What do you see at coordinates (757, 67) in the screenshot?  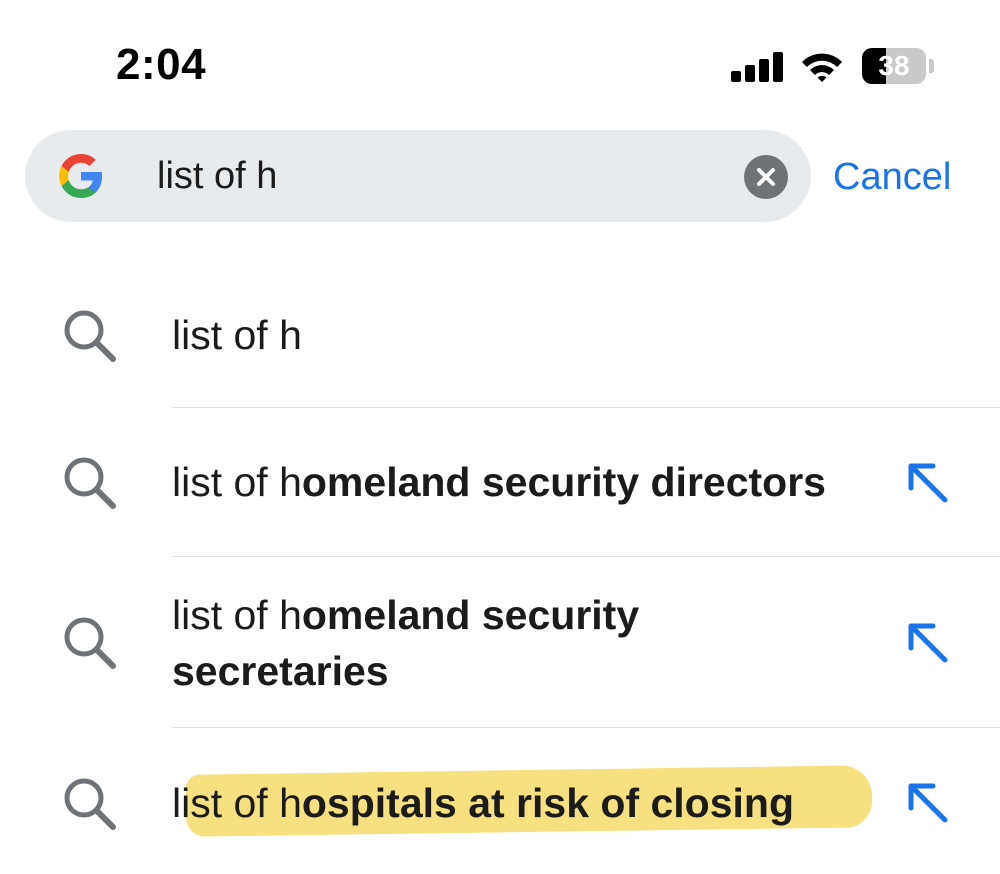 I see `cellular-signal-icon` at bounding box center [757, 67].